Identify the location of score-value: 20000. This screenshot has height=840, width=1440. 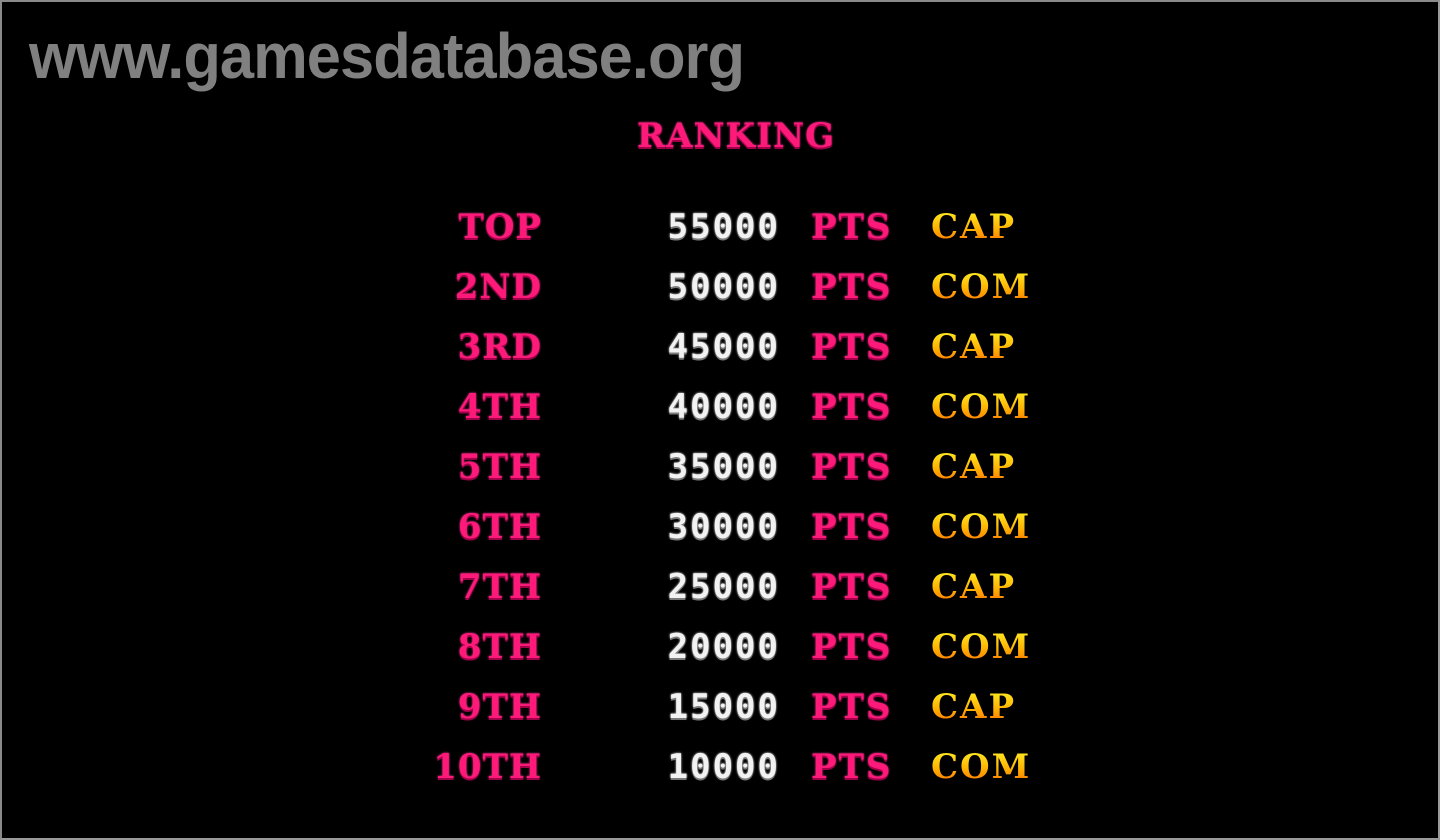
(723, 647).